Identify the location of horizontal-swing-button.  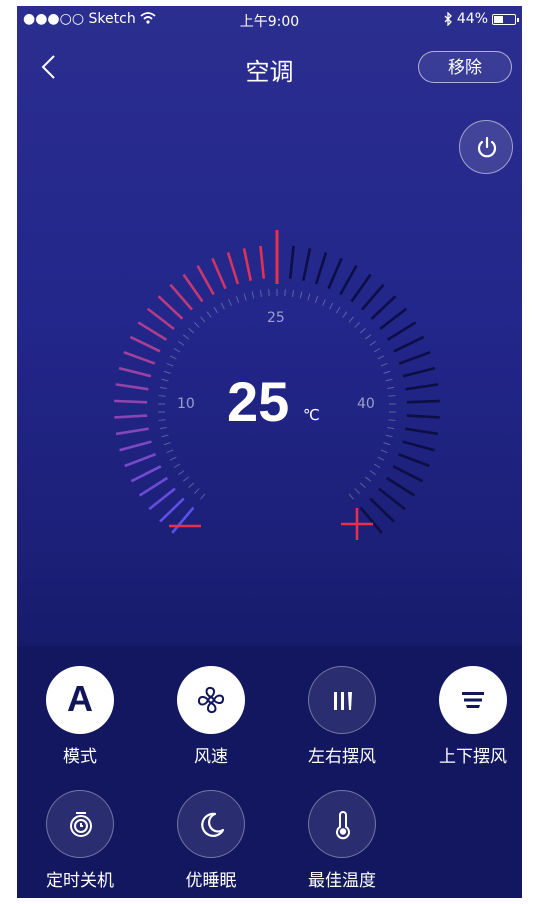
(342, 700).